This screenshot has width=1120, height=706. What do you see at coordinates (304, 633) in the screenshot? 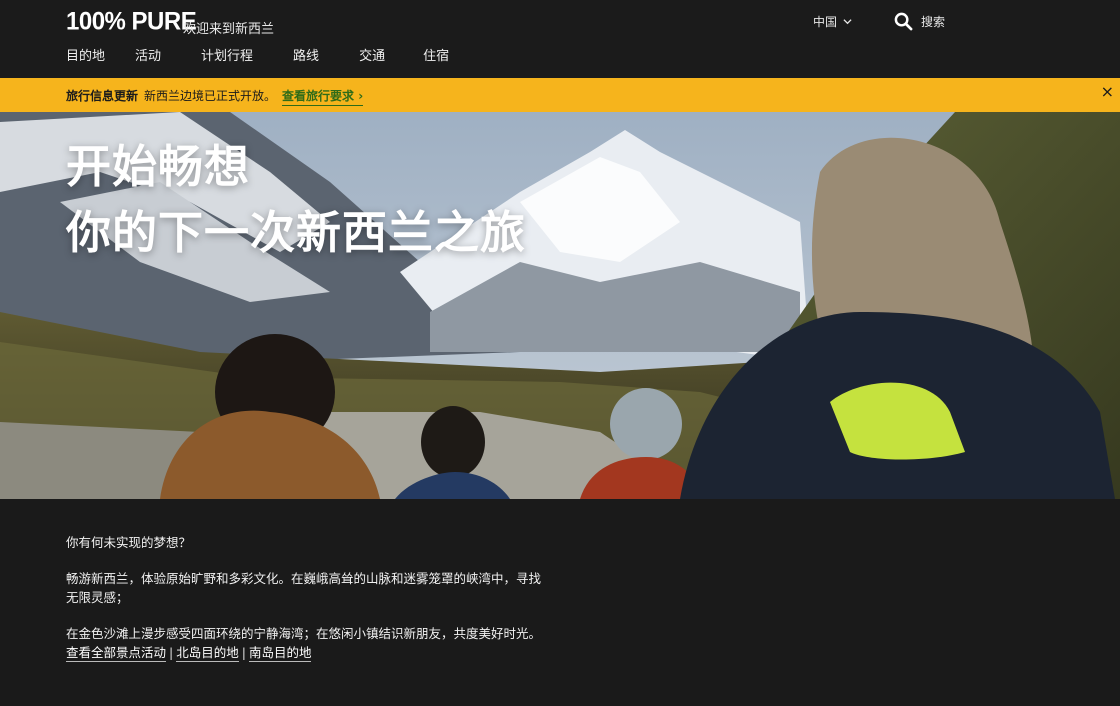
I see `intro-paragraph-2: 在金色沙滩上漫步感受四面环绕的宁静海湾；在悠闲小镇结识新朋友，共度美好时光。` at bounding box center [304, 633].